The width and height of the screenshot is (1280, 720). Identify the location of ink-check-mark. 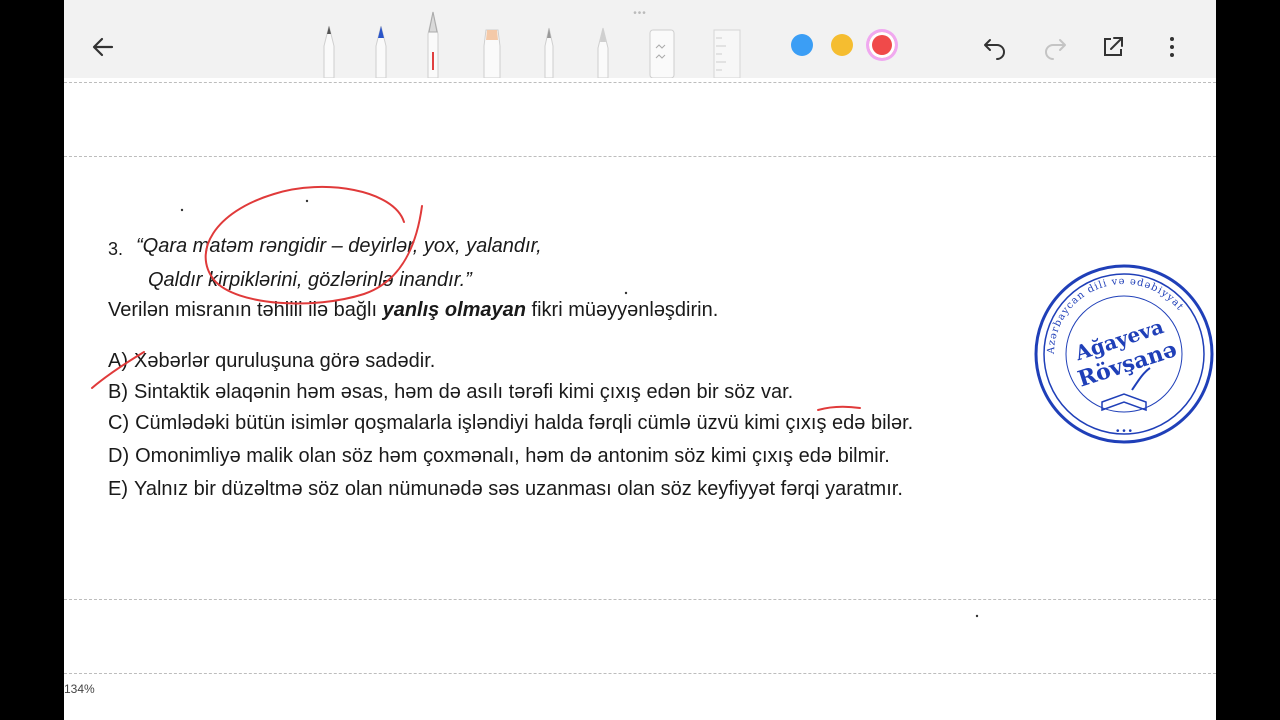
(118, 370).